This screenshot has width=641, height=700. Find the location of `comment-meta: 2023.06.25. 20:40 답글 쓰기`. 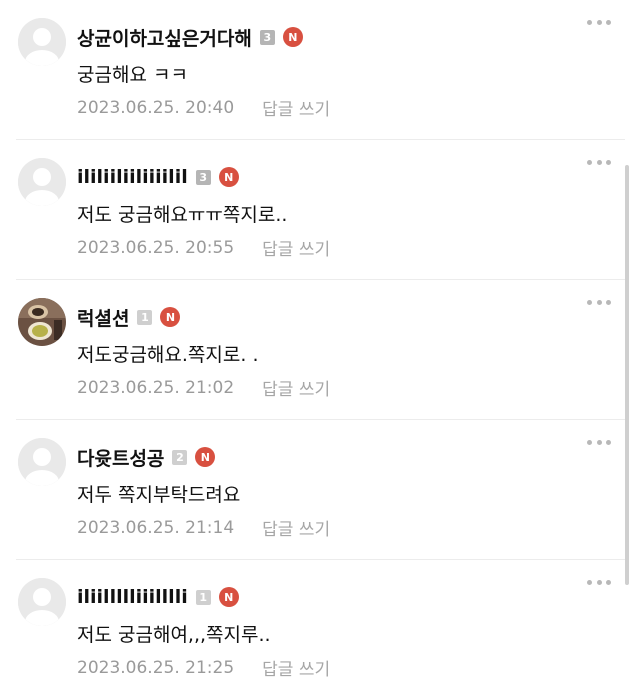

comment-meta: 2023.06.25. 20:40 답글 쓰기 is located at coordinates (203, 108).